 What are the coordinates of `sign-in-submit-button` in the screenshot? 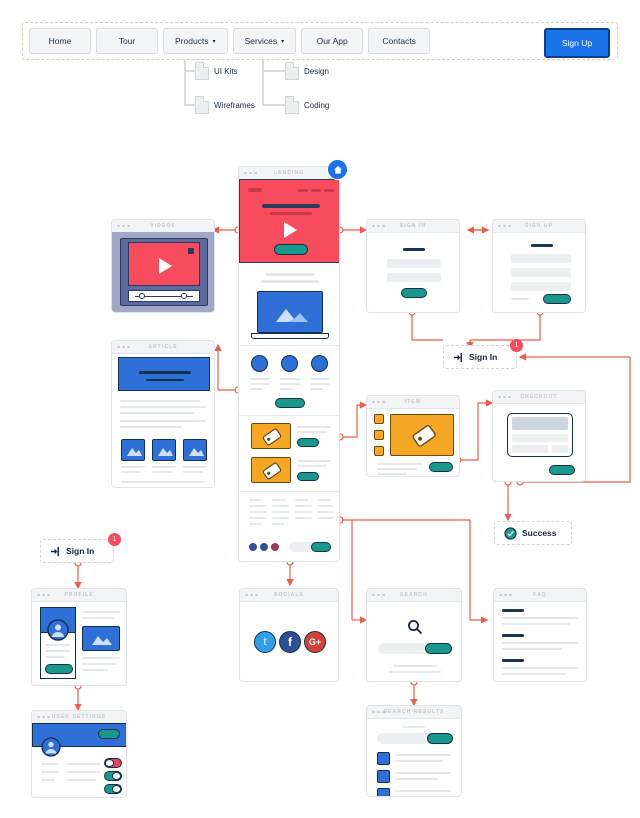 It's located at (414, 293).